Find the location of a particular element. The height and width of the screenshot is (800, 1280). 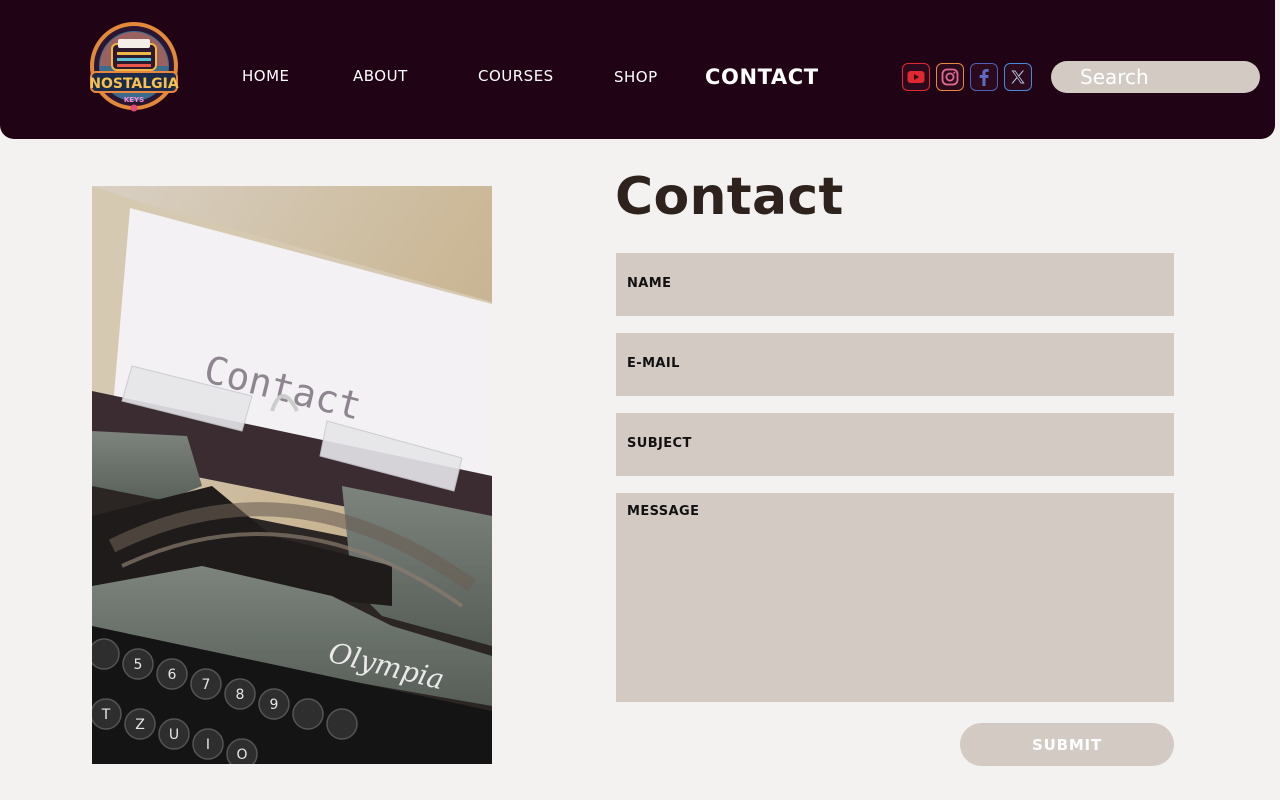

nostalgia-keys-logo: NOSTALGIA KEYS is located at coordinates (134, 67).